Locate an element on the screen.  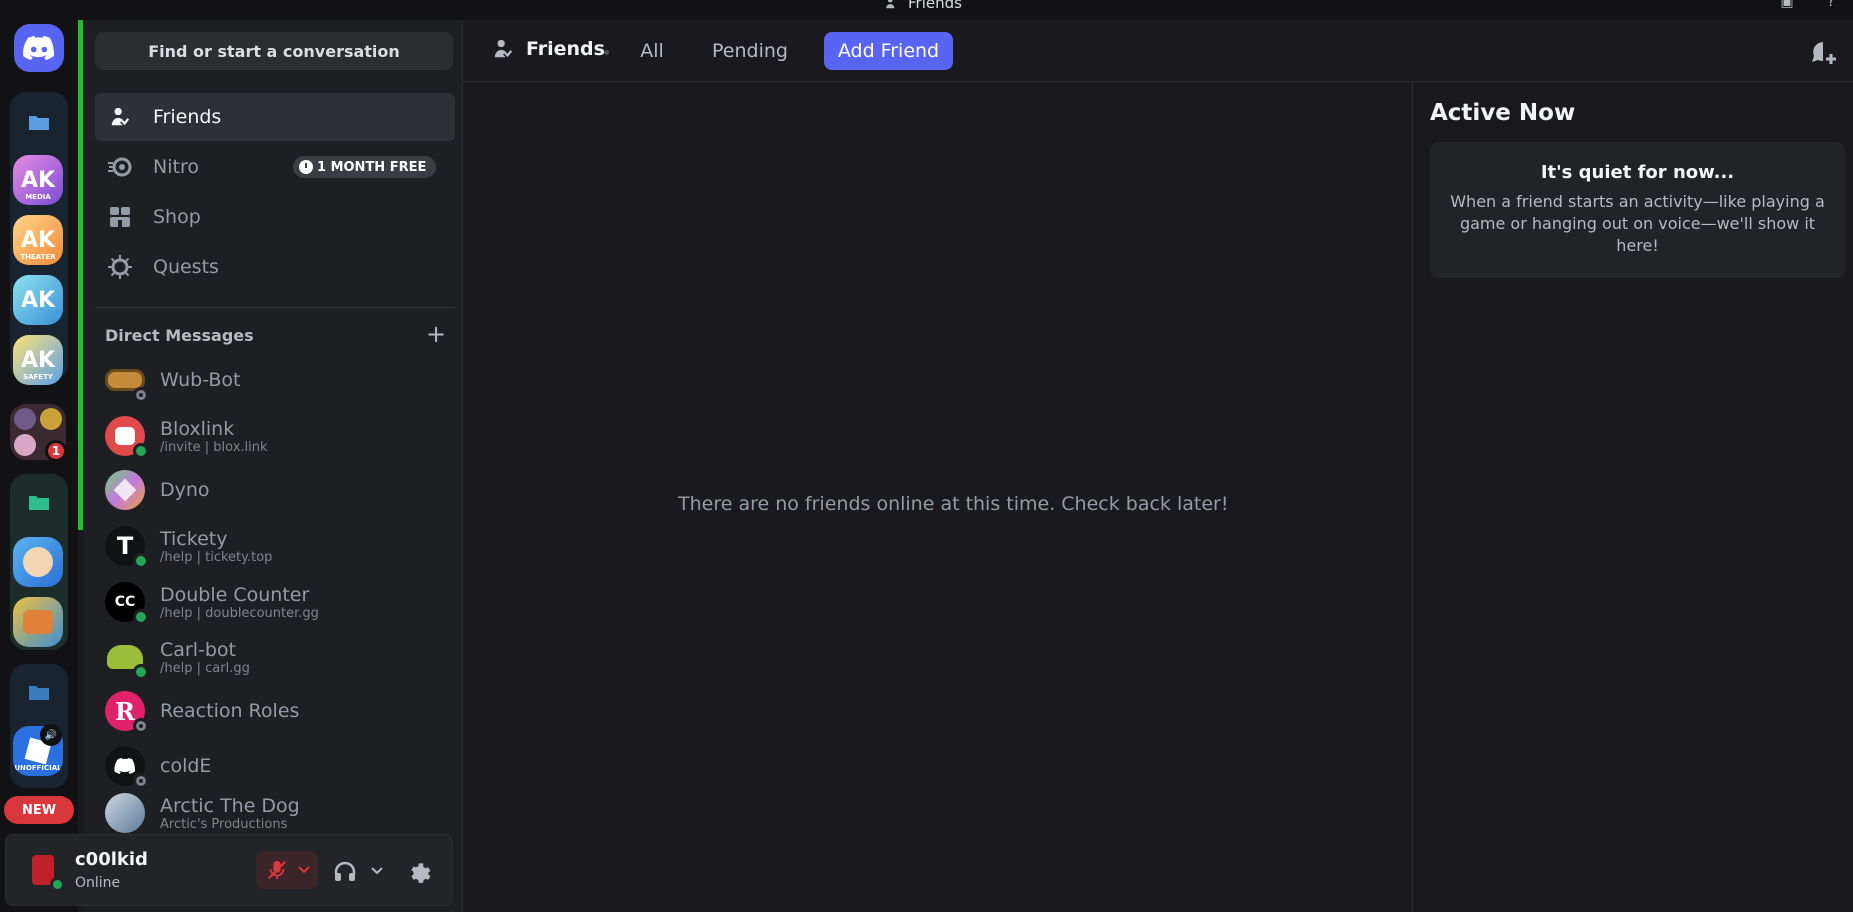
home-button is located at coordinates (39, 48).